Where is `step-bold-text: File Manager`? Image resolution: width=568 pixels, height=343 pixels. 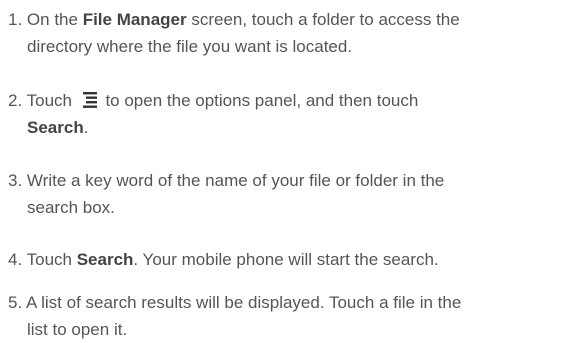 step-bold-text: File Manager is located at coordinates (134, 19).